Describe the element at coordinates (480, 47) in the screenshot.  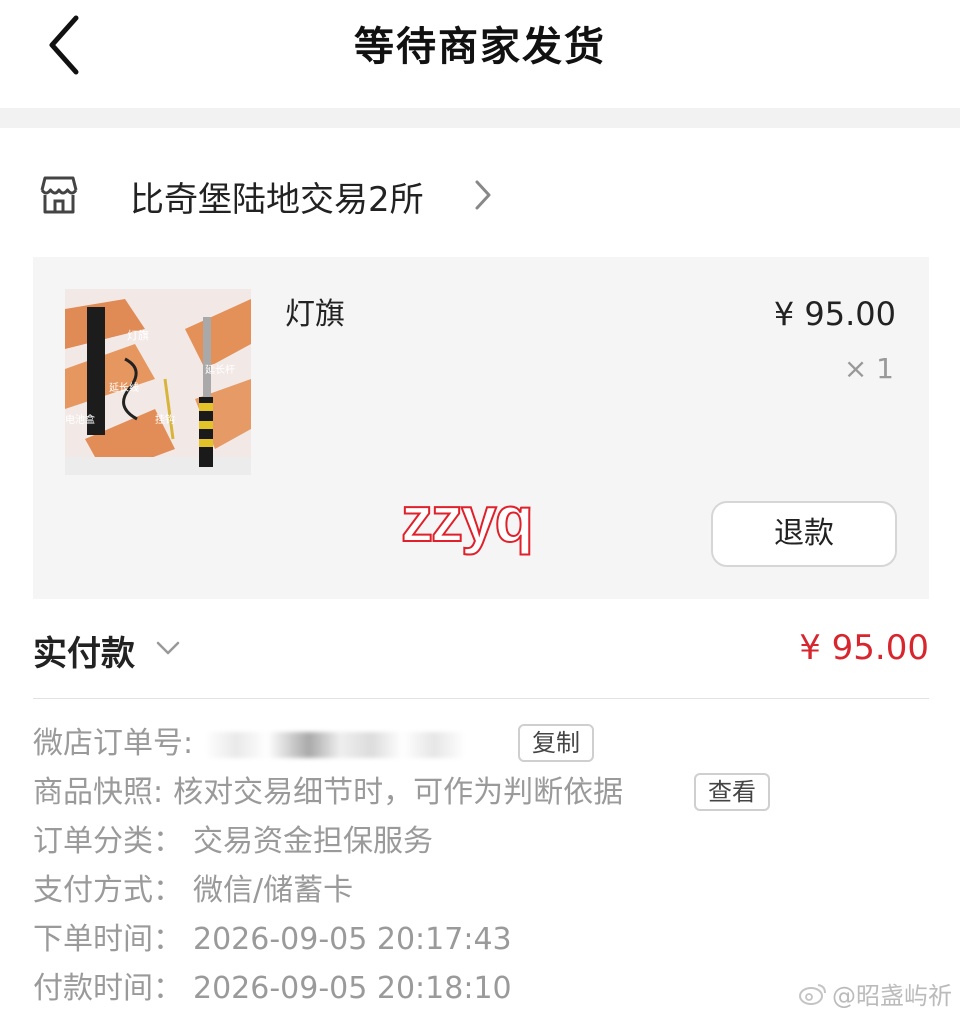
I see `page-title: 等待商家发货` at that location.